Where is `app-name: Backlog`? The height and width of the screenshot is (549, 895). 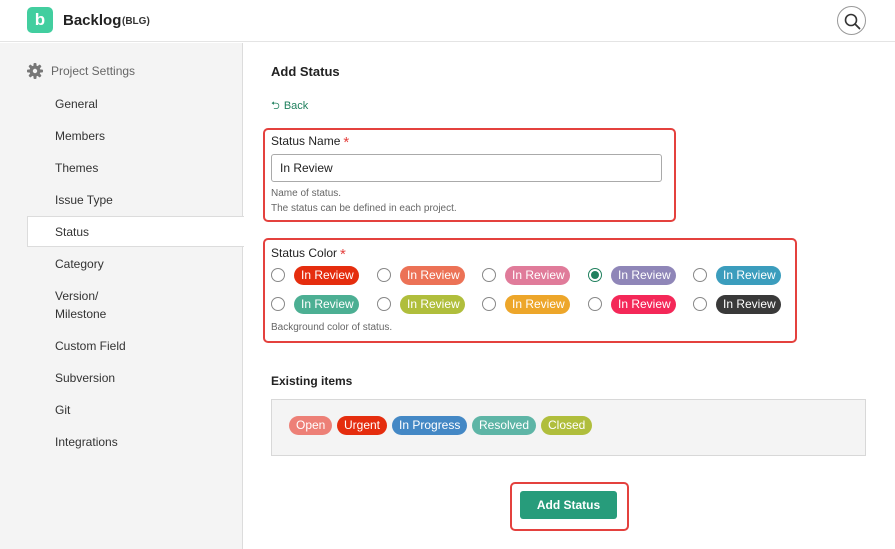
app-name: Backlog is located at coordinates (92, 20).